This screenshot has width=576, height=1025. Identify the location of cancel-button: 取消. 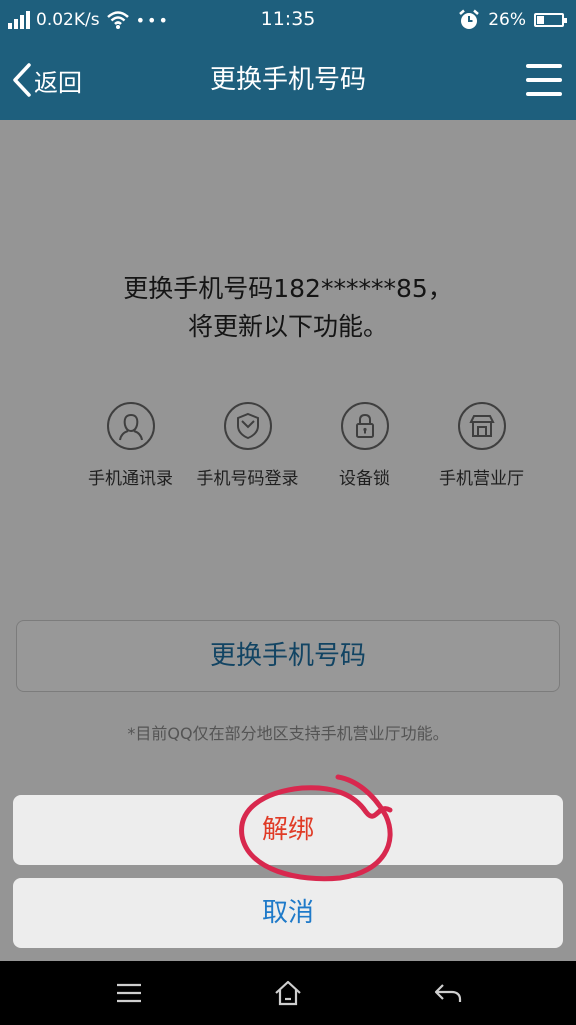
(288, 913).